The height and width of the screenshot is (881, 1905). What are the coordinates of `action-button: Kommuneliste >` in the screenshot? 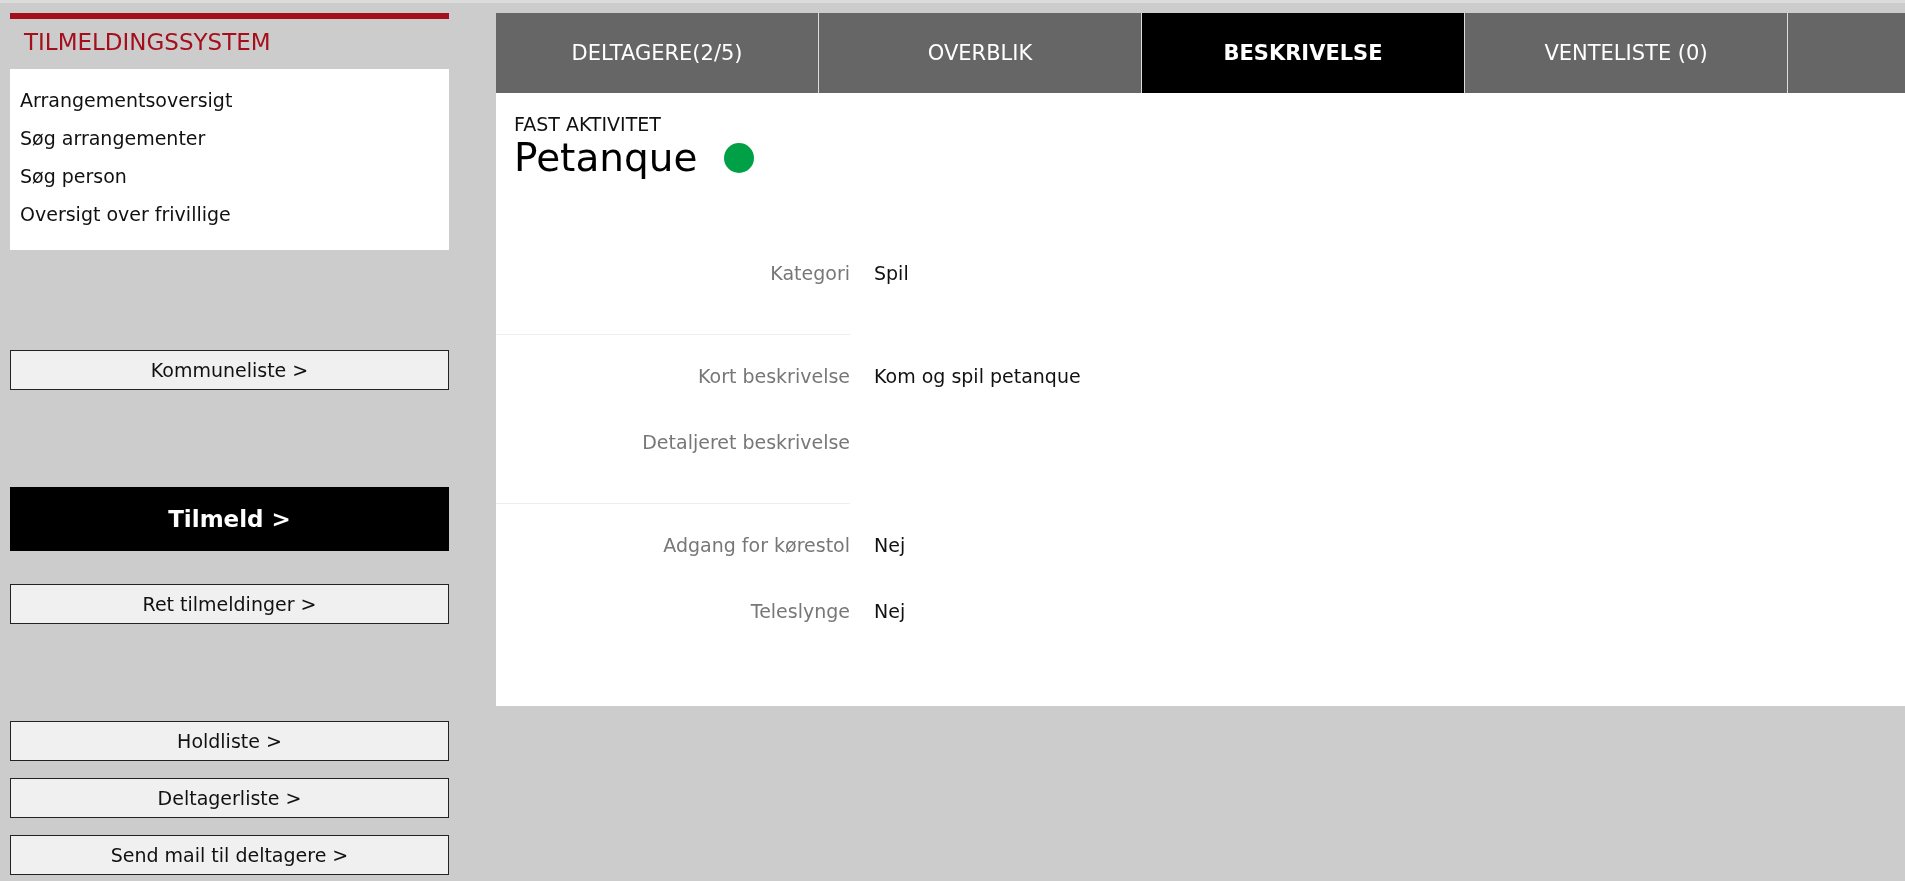 It's located at (229, 370).